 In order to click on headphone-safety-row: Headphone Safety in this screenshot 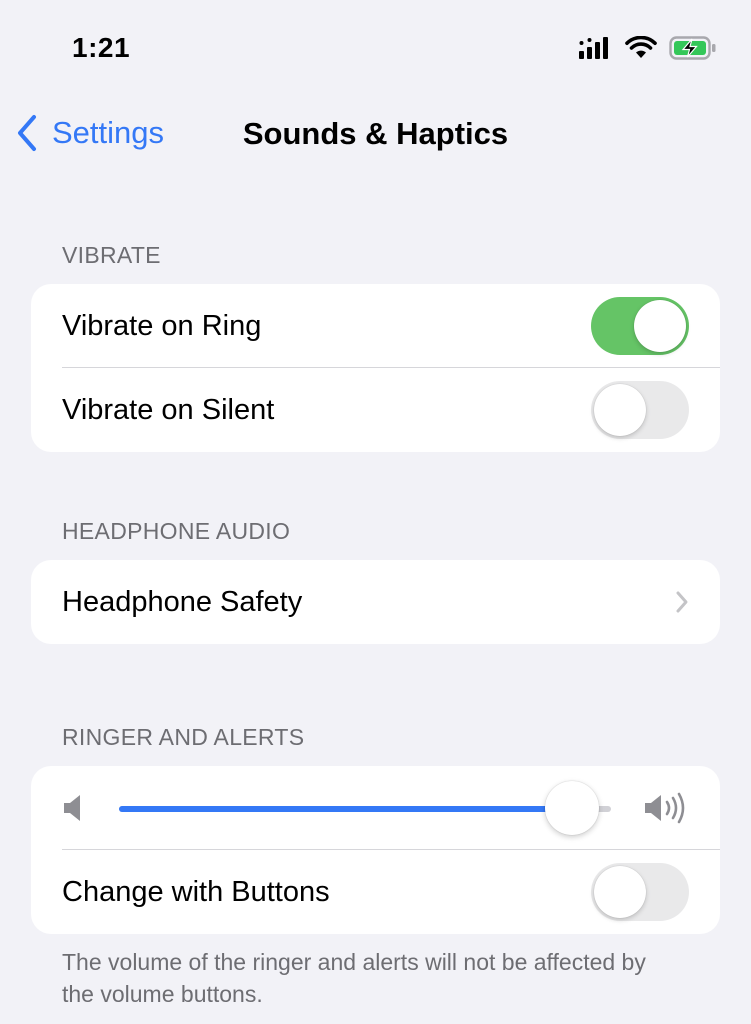, I will do `click(375, 602)`.